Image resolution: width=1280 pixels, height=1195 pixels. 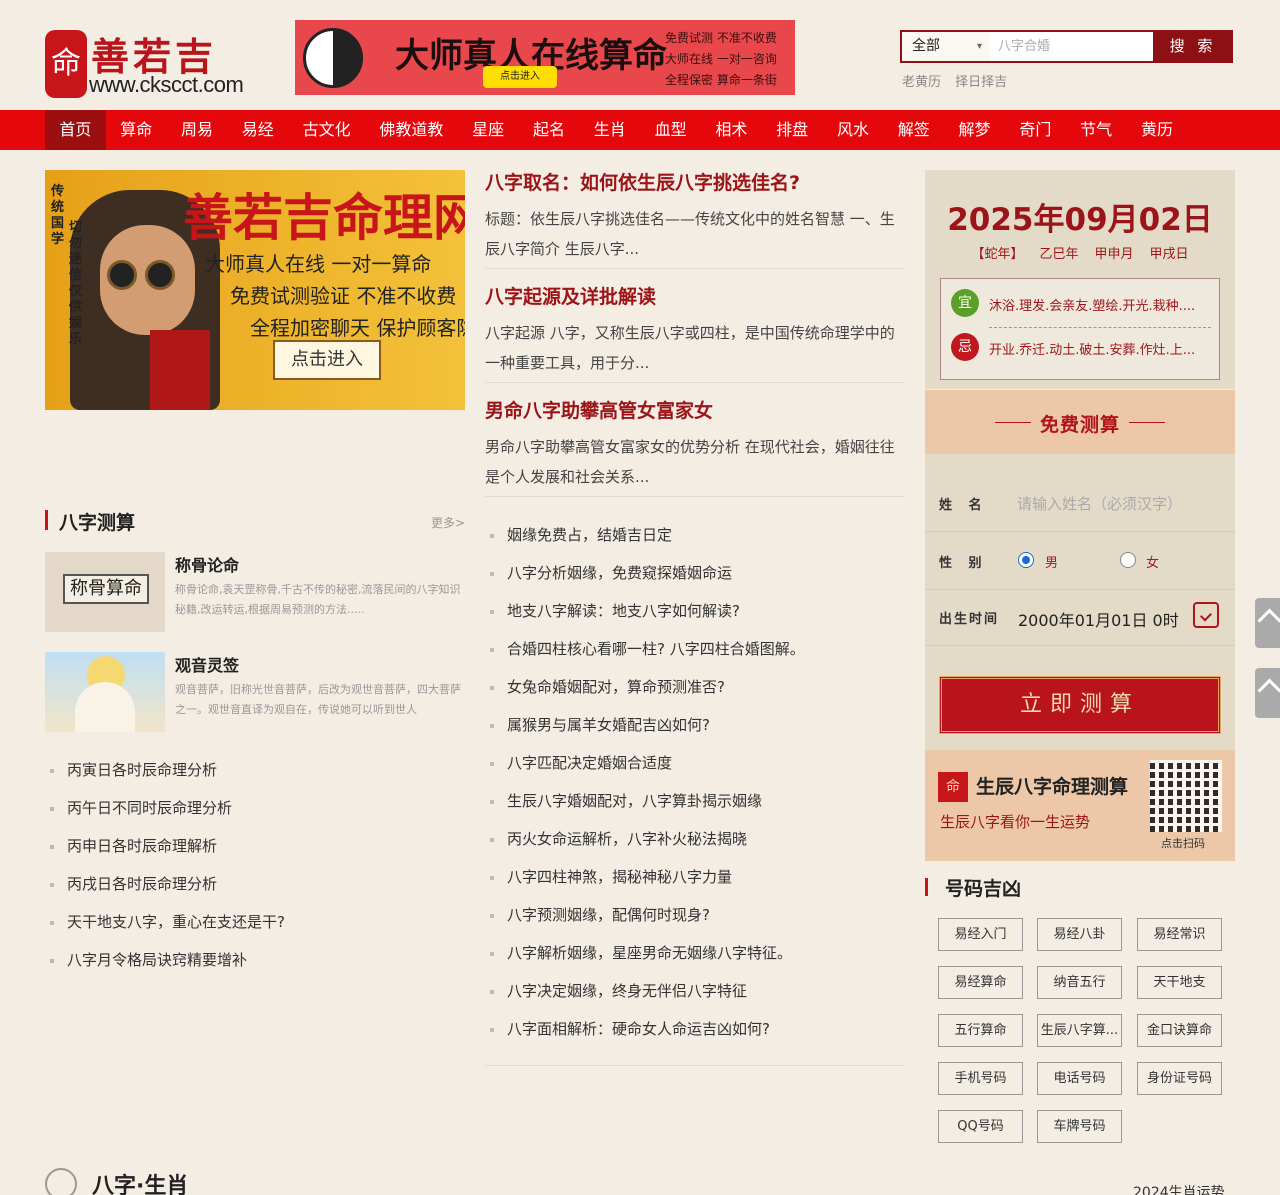 I want to click on list-item: 丙午日不同时辰命理分析, so click(x=255, y=808).